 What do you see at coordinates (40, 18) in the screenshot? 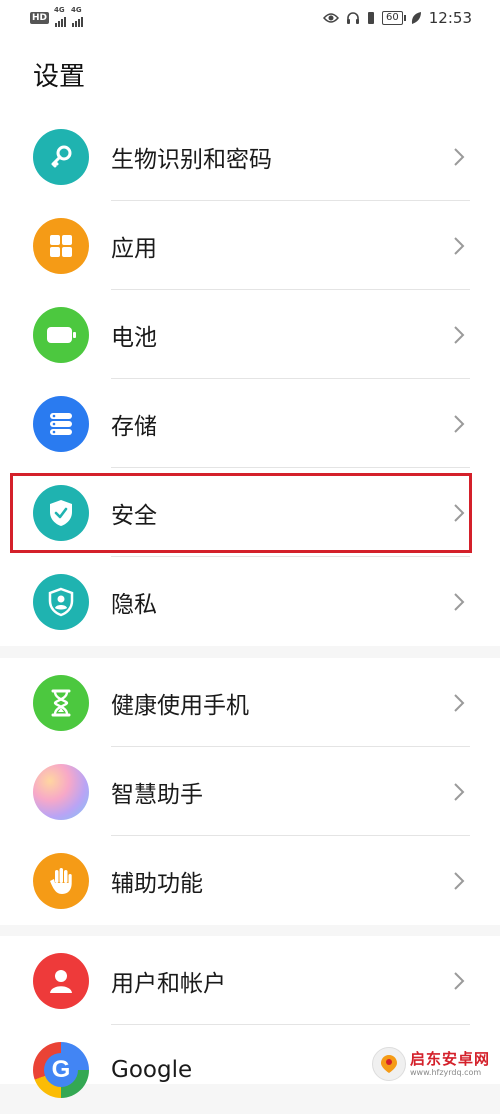
I see `hd-badge: HD` at bounding box center [40, 18].